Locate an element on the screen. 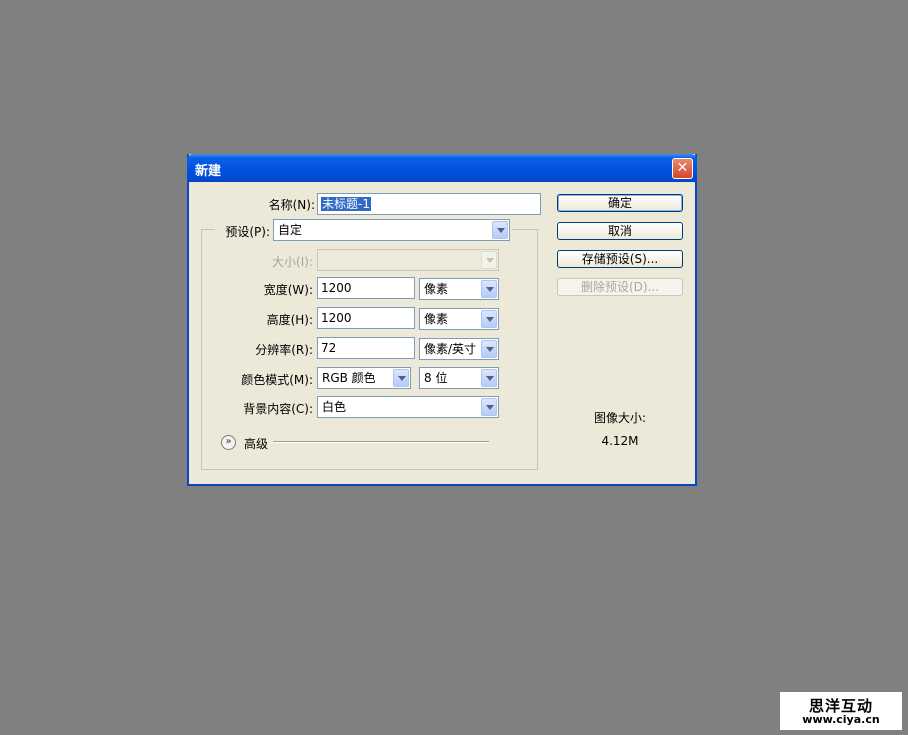 The image size is (908, 735). background-label: 背景内容(C): is located at coordinates (278, 409).